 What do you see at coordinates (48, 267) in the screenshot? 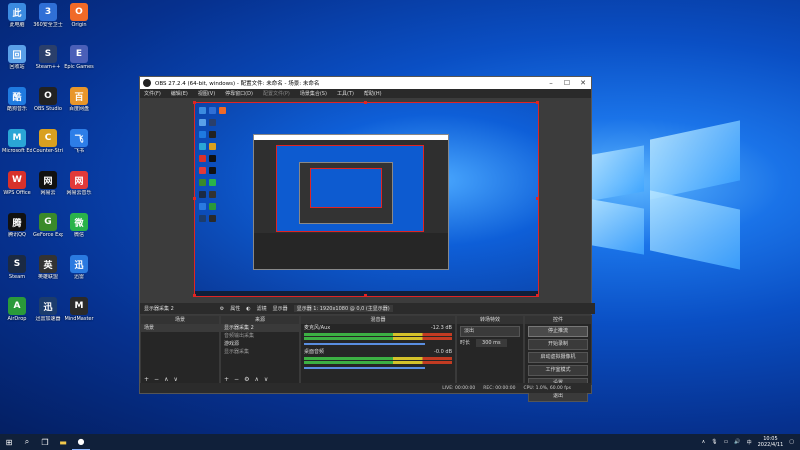
I see `desktop-icon: 英英雄联盟` at bounding box center [48, 267].